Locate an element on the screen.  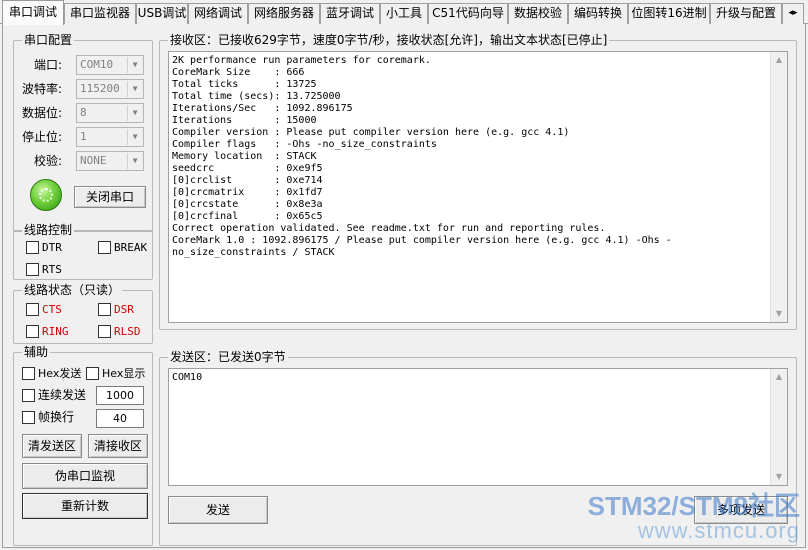
port-label: 端口: is located at coordinates (48, 65).